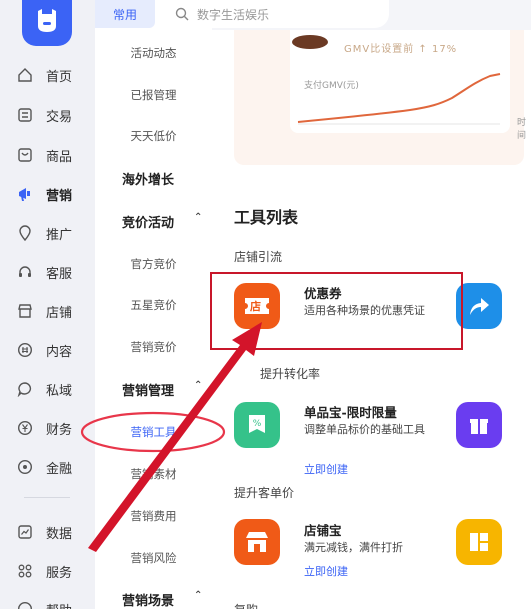  Describe the element at coordinates (25, 155) in the screenshot. I see `product-icon` at that location.